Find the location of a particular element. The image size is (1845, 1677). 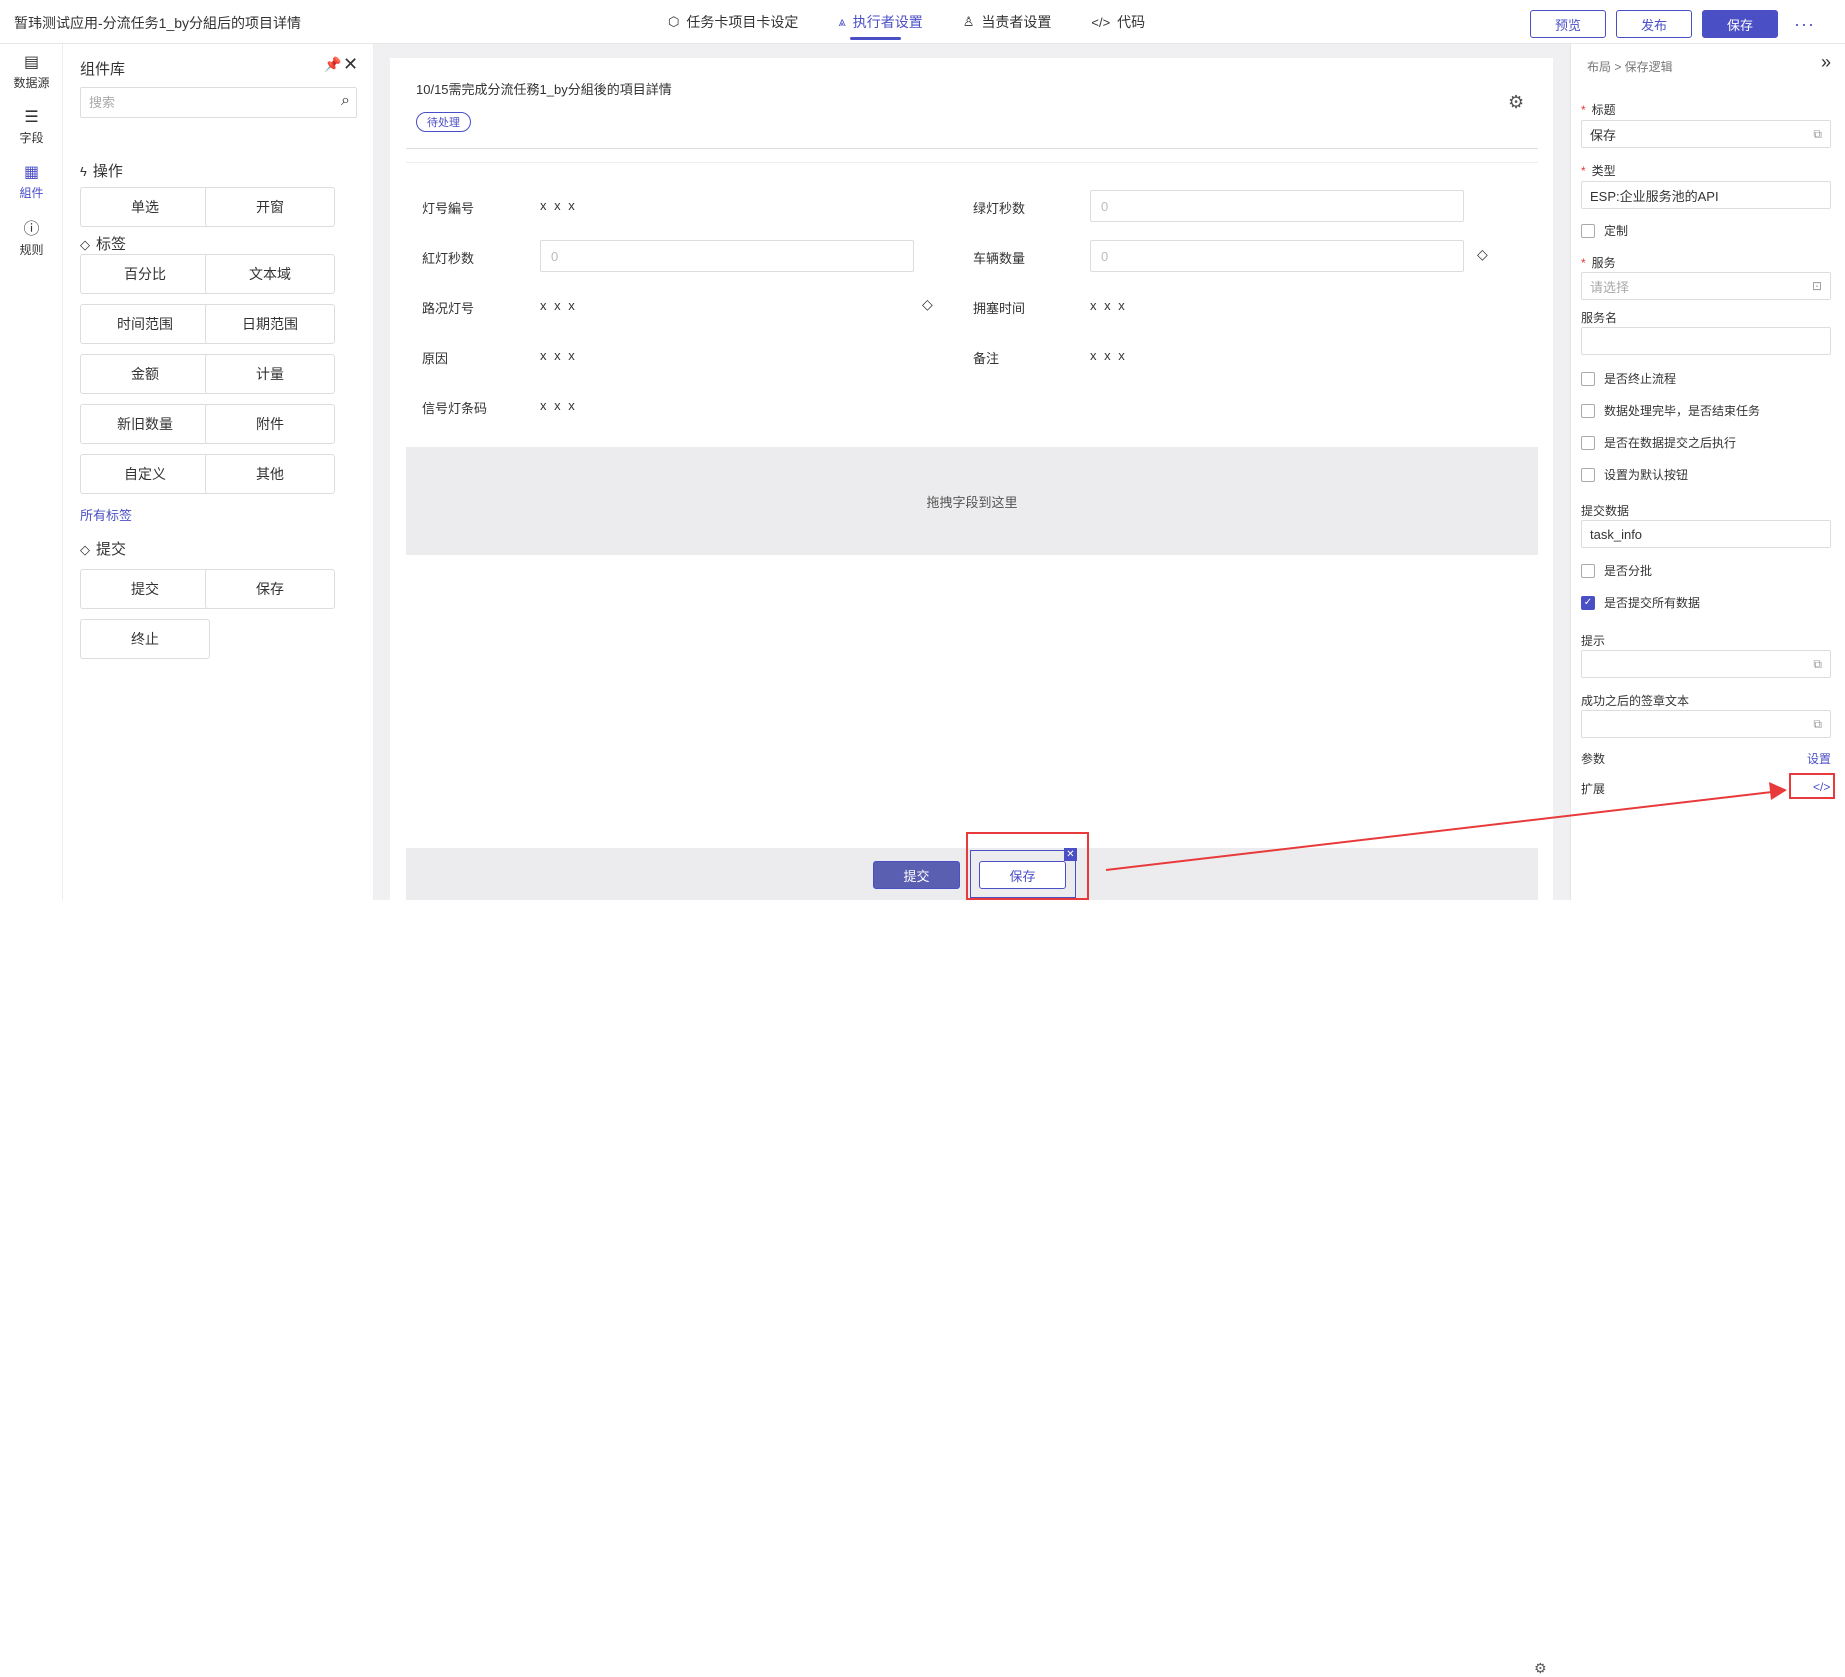

title-value: 保存 is located at coordinates (1603, 135).